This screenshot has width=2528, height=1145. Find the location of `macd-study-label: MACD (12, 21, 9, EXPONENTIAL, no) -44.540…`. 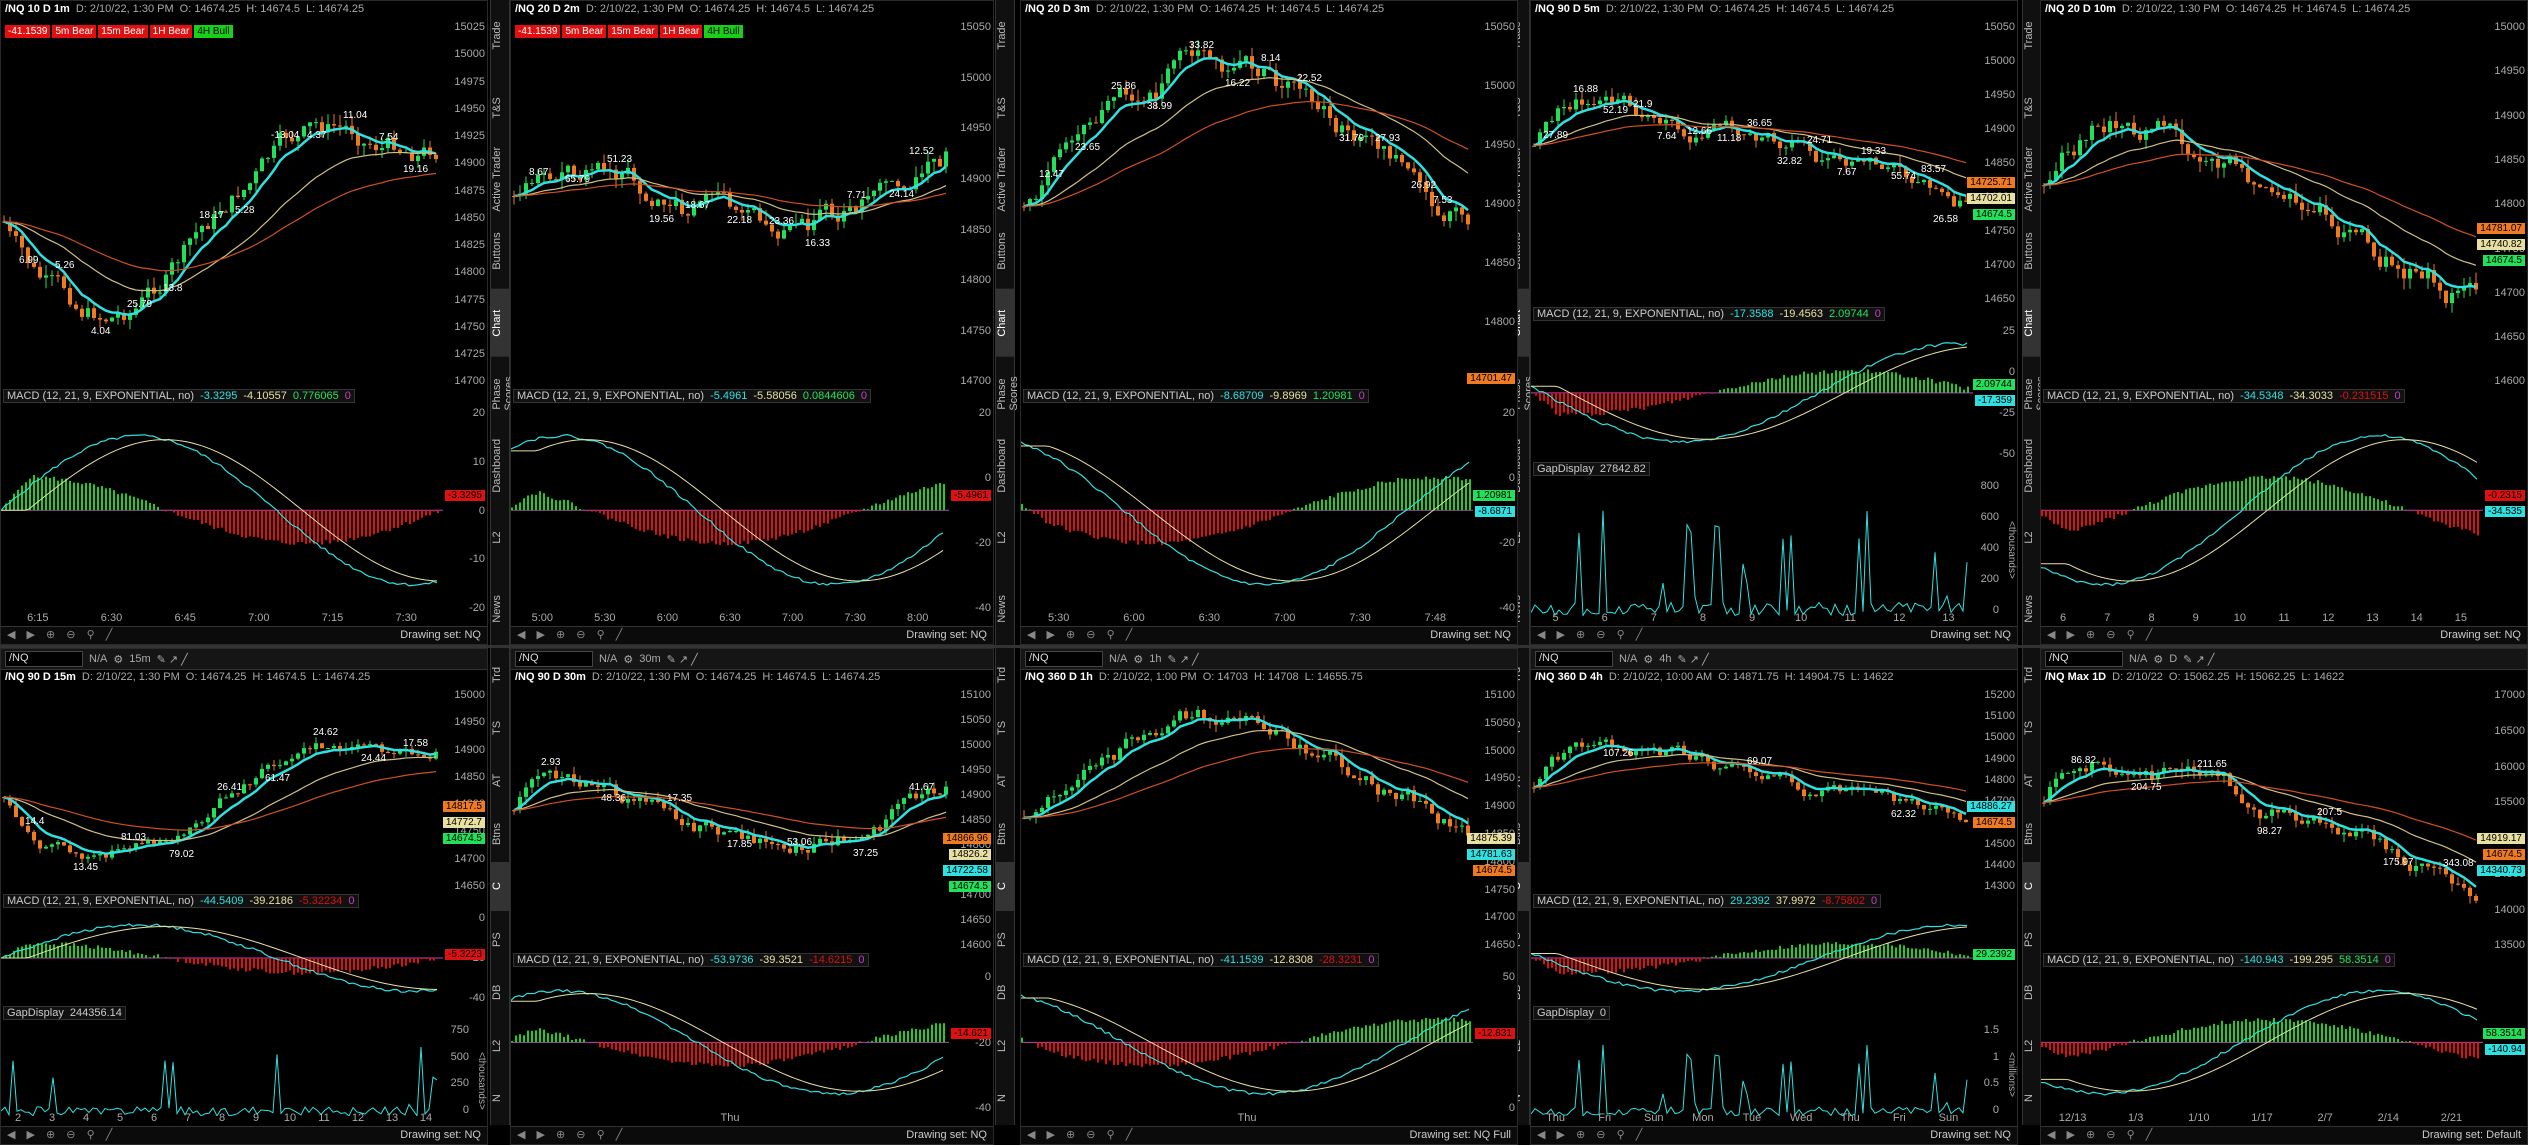

macd-study-label: MACD (12, 21, 9, EXPONENTIAL, no) -44.540… is located at coordinates (181, 901).